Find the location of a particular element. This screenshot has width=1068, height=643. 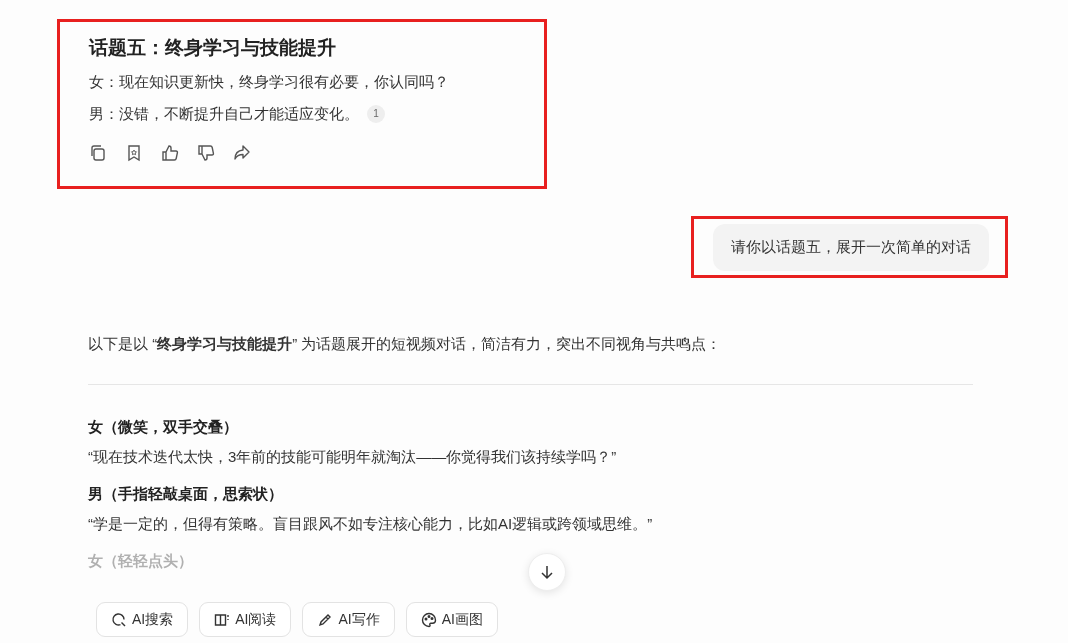

tool-button: AI阅读 is located at coordinates (245, 619).